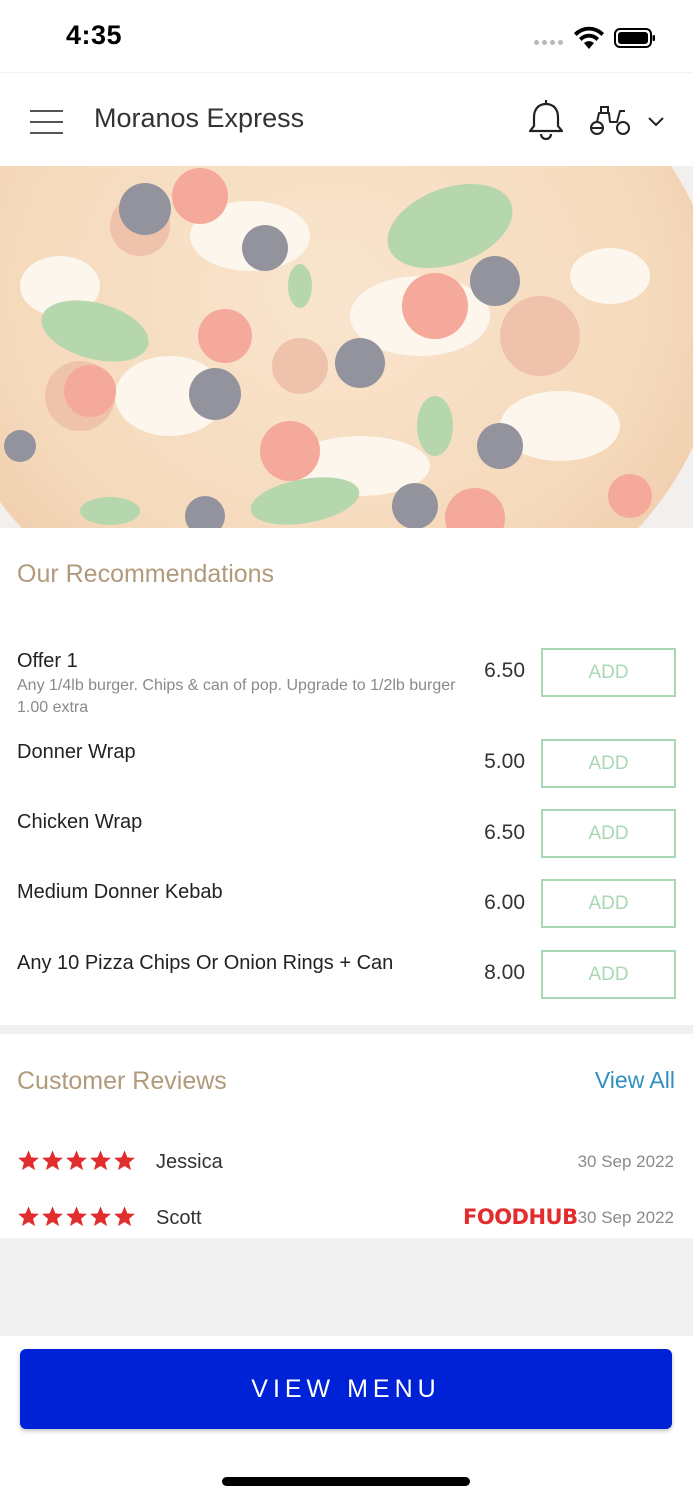 The height and width of the screenshot is (1500, 693). Describe the element at coordinates (346, 119) in the screenshot. I see `app-header: Moranos Express` at that location.